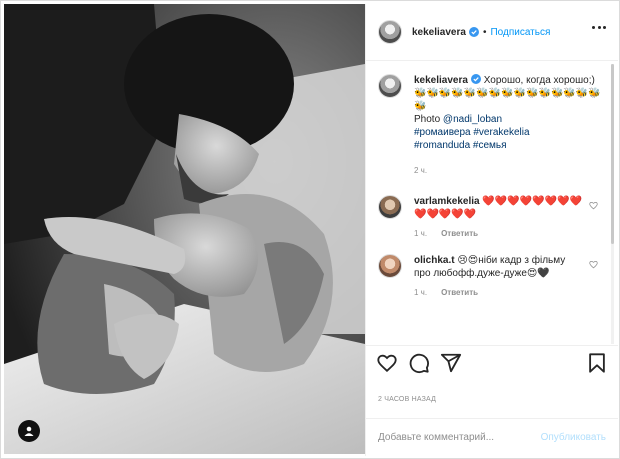 Image resolution: width=620 pixels, height=459 pixels. Describe the element at coordinates (539, 80) in the screenshot. I see `caption-text: Хорошо, когда хорошо;)` at that location.